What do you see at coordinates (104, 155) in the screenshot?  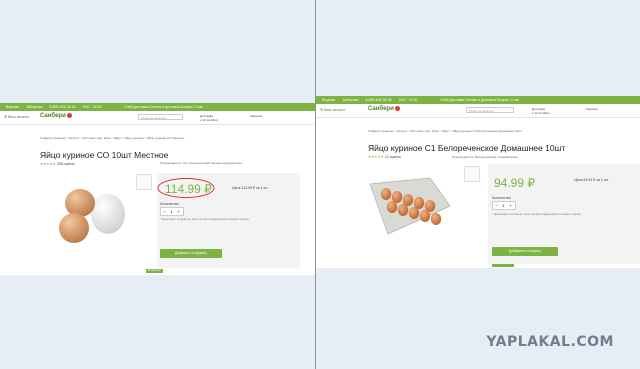 I see `product-title: Яйцо куриное СО 10шт Местное` at bounding box center [104, 155].